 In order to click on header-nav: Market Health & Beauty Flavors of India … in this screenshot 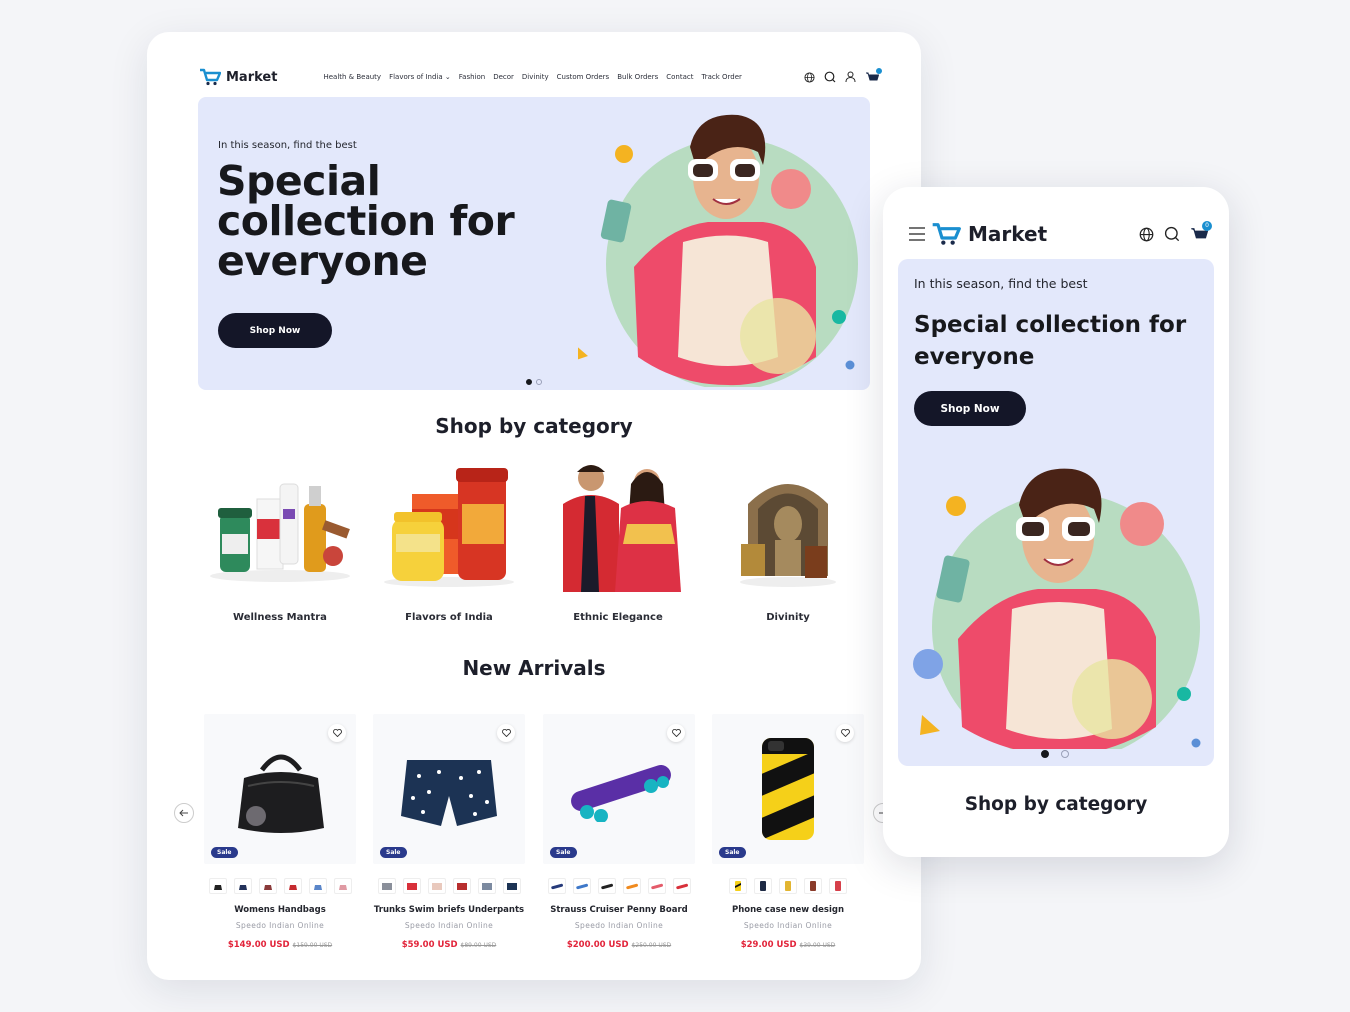, I will do `click(540, 77)`.